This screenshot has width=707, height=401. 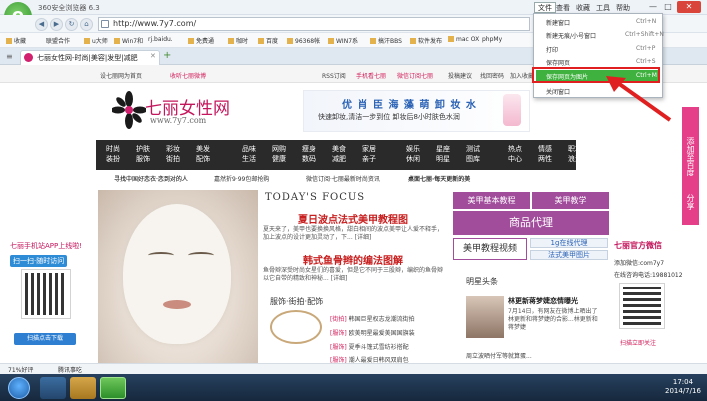 What do you see at coordinates (644, 34) in the screenshot?
I see `menu-new-incognito-shortcut: Ctrl+Shift+N` at bounding box center [644, 34].